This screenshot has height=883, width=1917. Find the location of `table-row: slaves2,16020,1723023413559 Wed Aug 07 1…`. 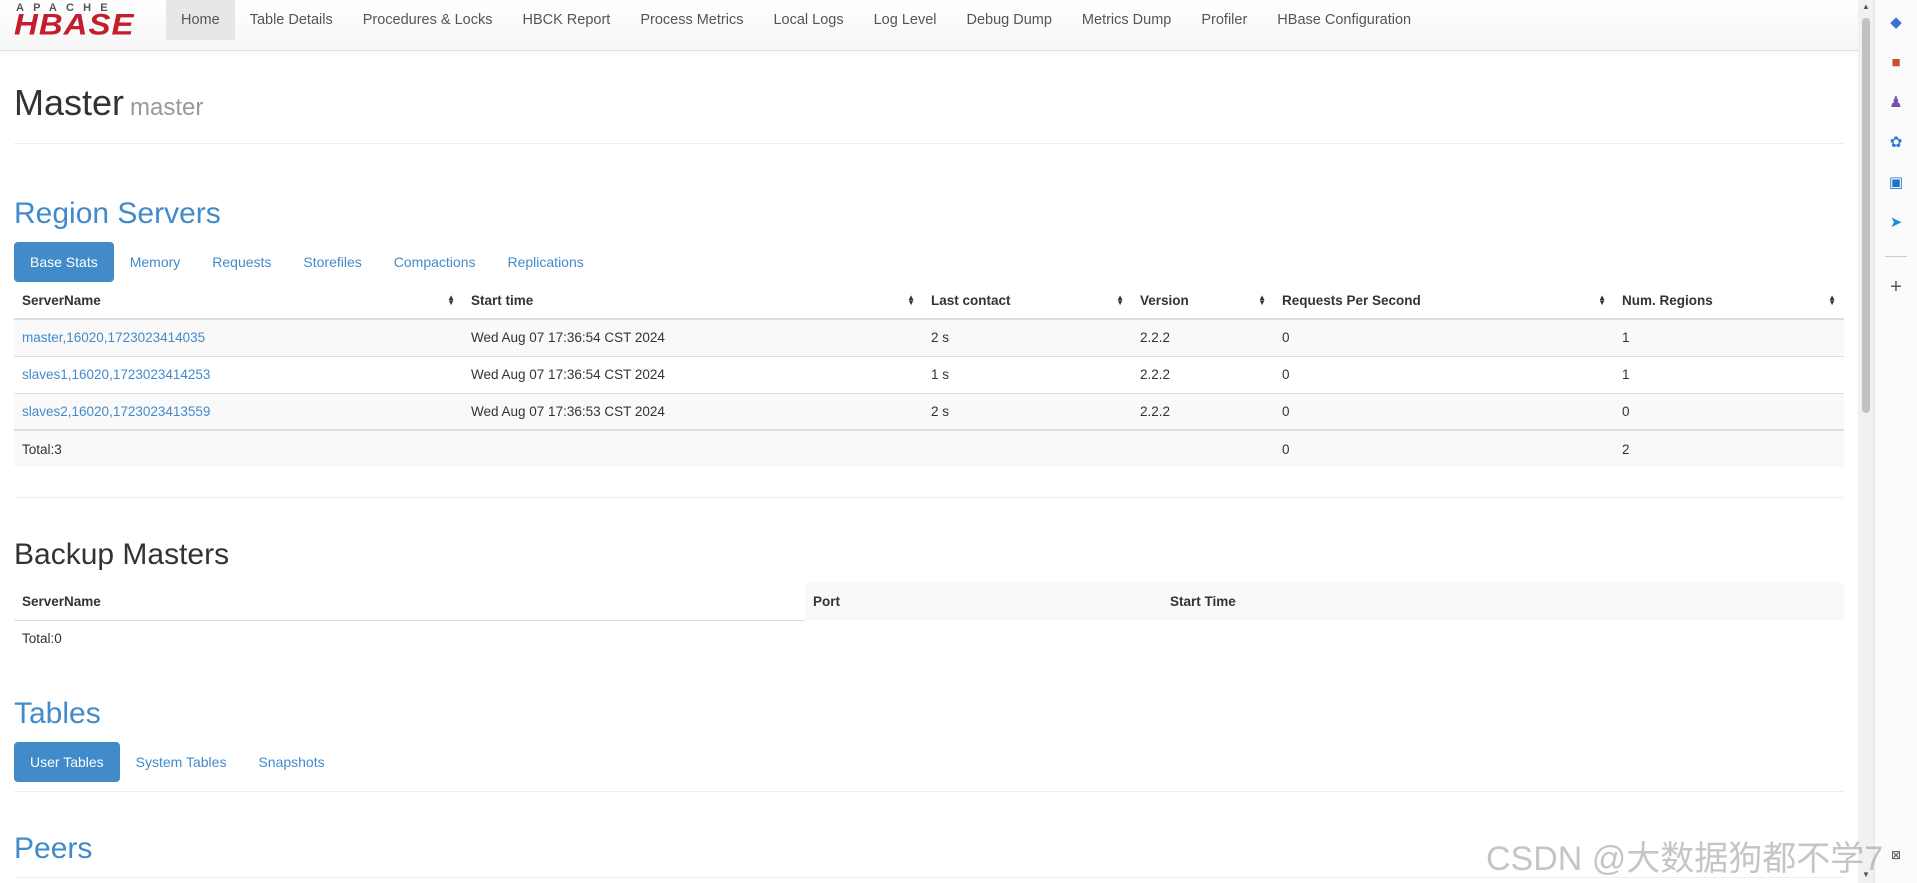

table-row: slaves2,16020,1723023413559 Wed Aug 07 1… is located at coordinates (929, 411).